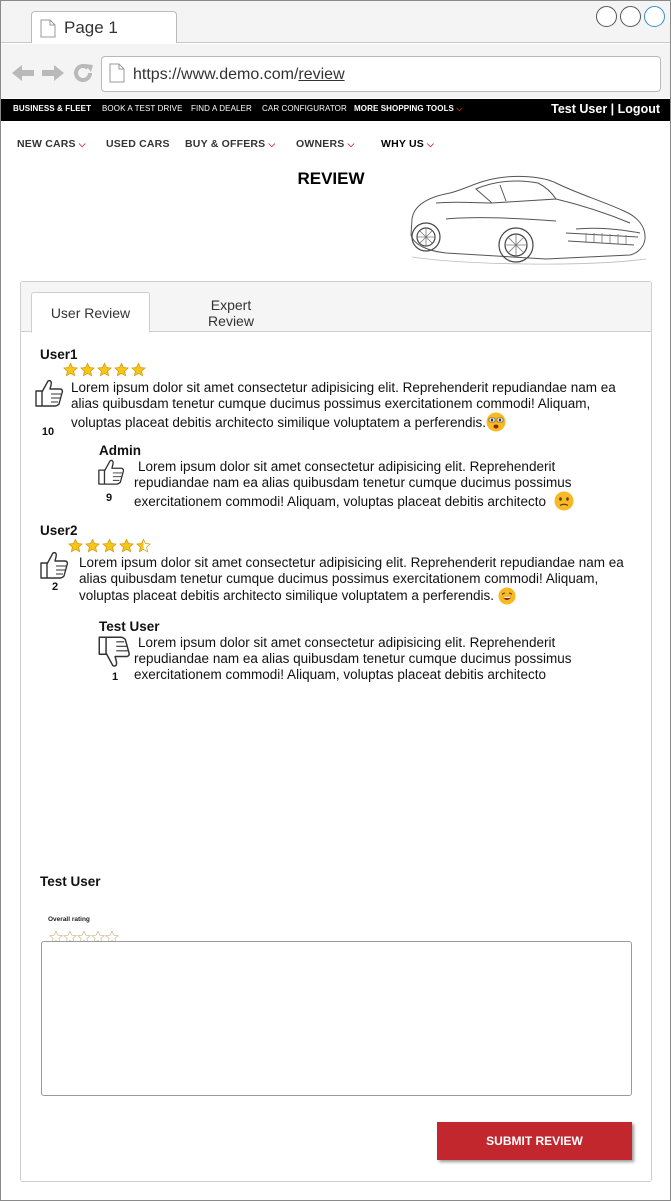 This screenshot has height=1201, width=671. Describe the element at coordinates (404, 108) in the screenshot. I see `more-shopping-tools-label: MORE SHOPPING TOOLS` at that location.